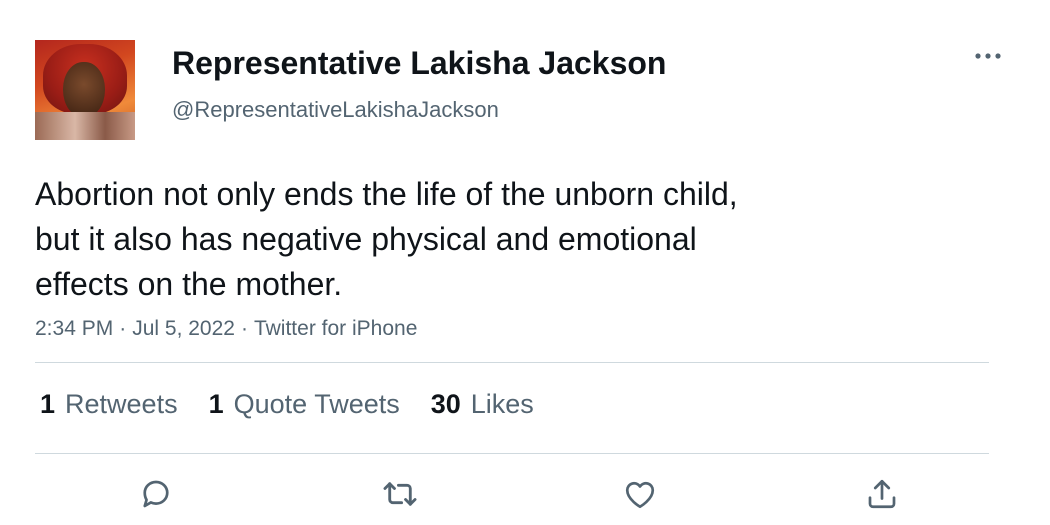 The height and width of the screenshot is (525, 1050). What do you see at coordinates (85, 126) in the screenshot?
I see `avatar-shoulder` at bounding box center [85, 126].